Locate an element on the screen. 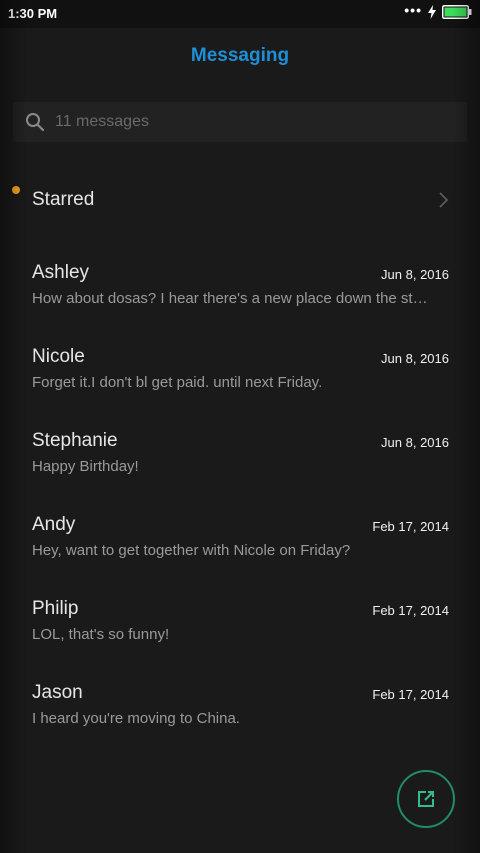 The width and height of the screenshot is (480, 853). conversation-name: Stephanie is located at coordinates (75, 440).